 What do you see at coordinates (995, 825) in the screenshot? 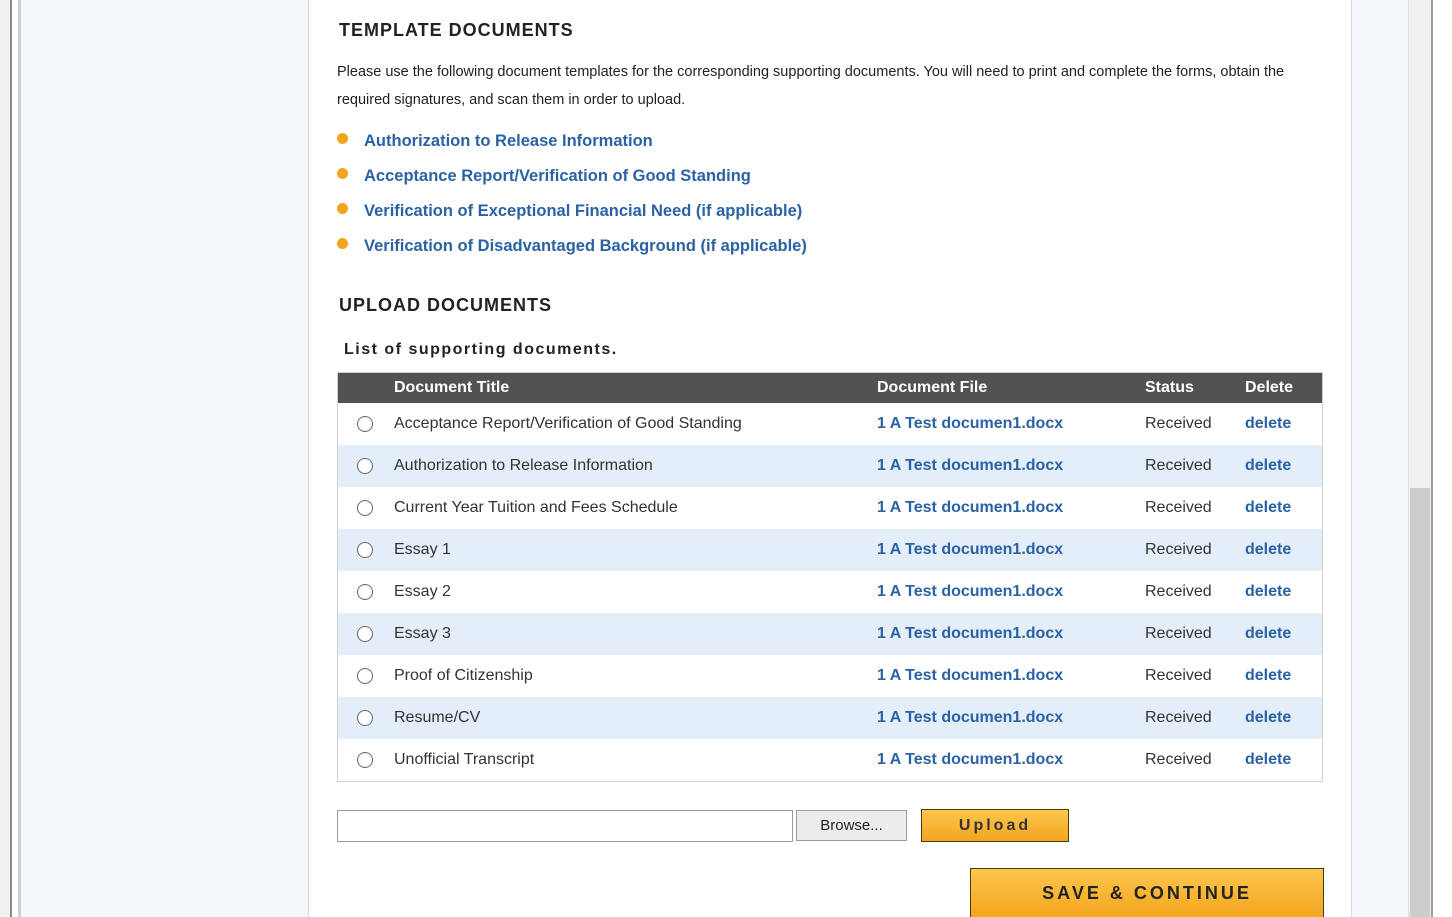
I see `upload-button: Upload` at bounding box center [995, 825].